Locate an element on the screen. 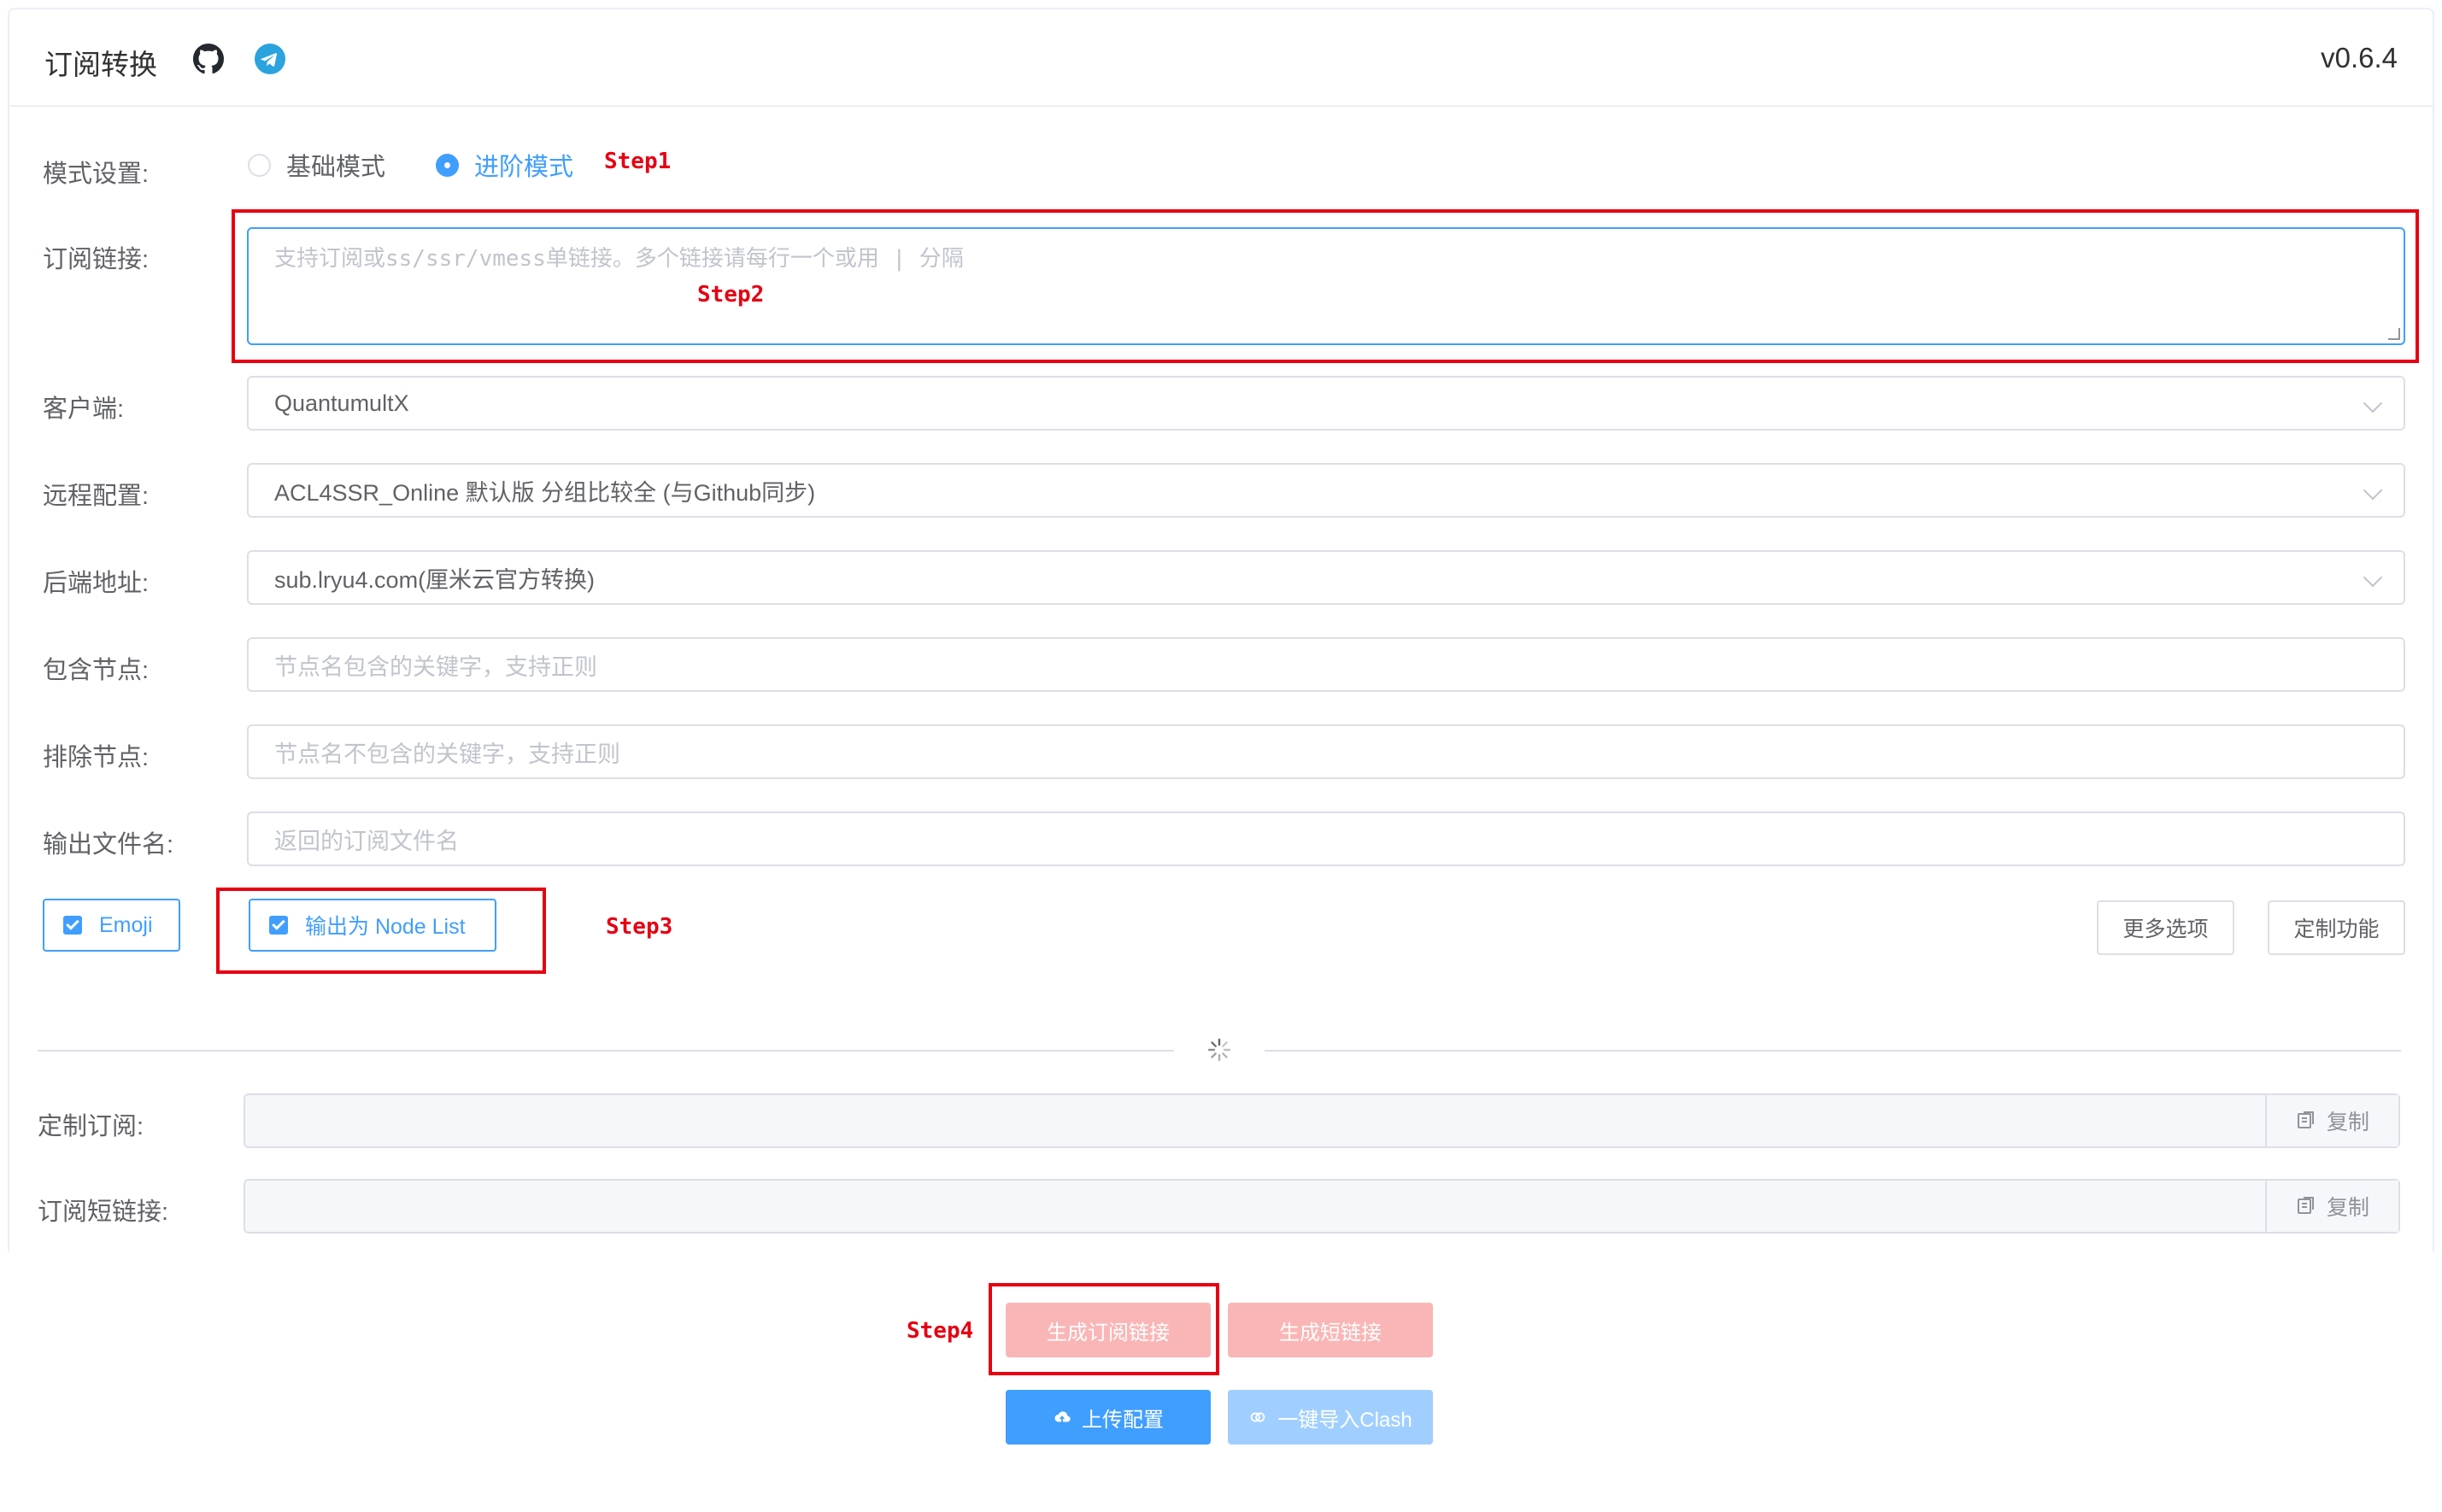  emoji-checkbox: Emoji is located at coordinates (112, 925).